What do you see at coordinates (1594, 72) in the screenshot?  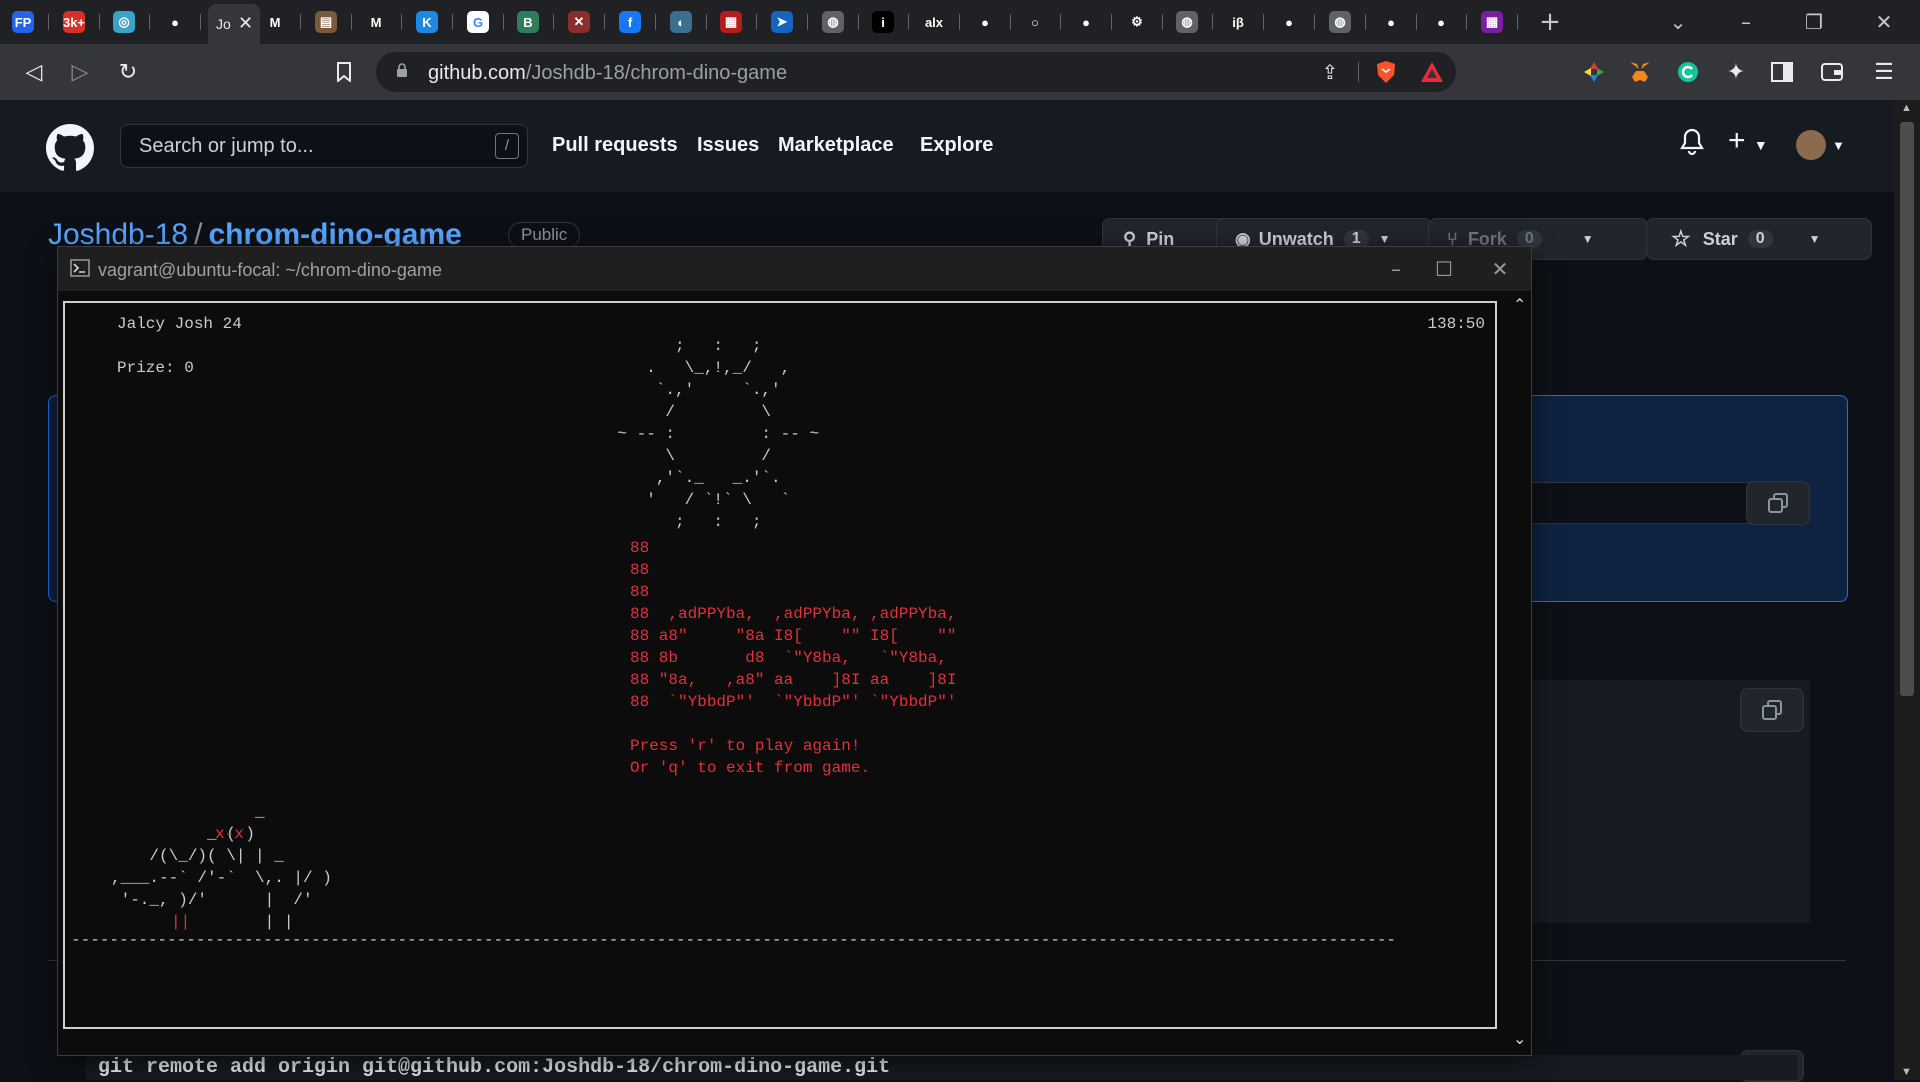 I see `color-extension-icon` at bounding box center [1594, 72].